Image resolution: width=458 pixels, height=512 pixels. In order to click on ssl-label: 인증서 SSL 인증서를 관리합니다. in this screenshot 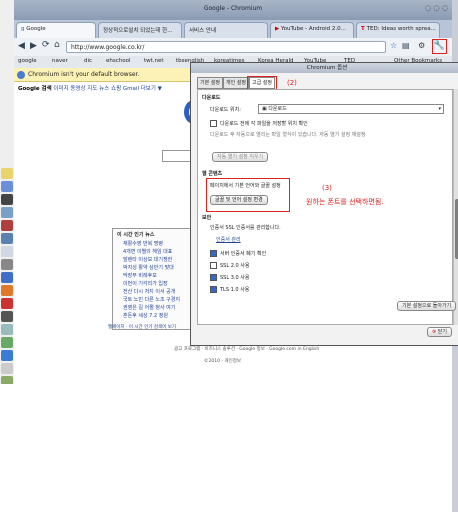, I will do `click(245, 228)`.